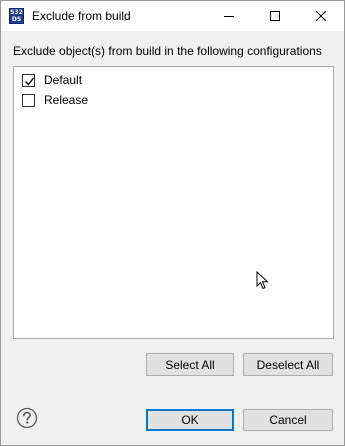  I want to click on checkbox-release, so click(28, 100).